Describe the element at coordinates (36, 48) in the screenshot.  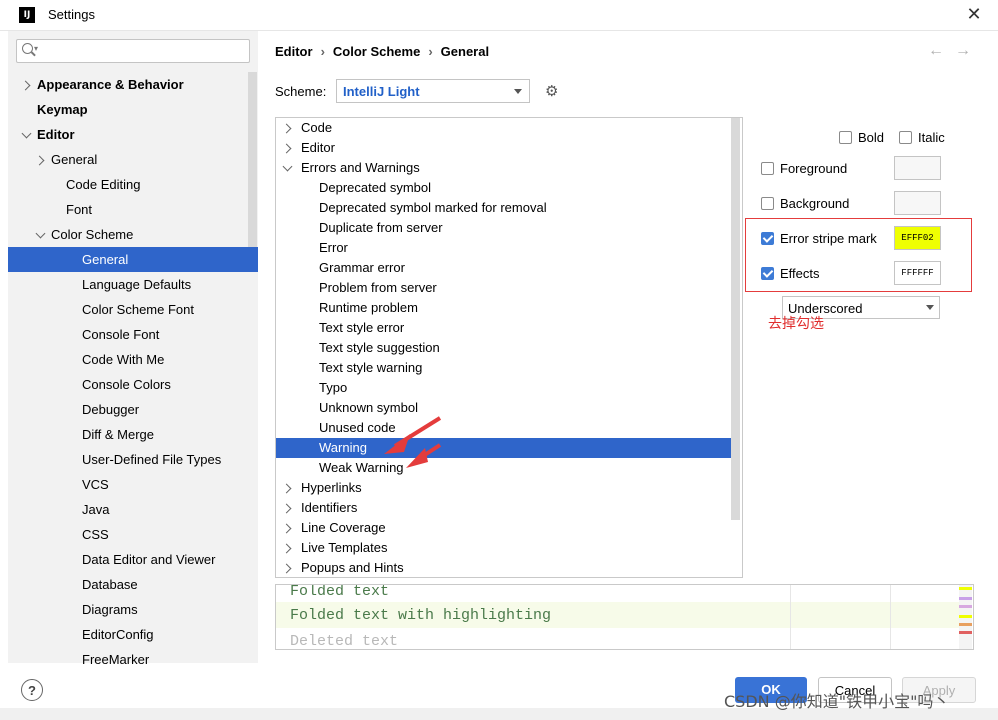
I see `search-options-icon: ▾` at that location.